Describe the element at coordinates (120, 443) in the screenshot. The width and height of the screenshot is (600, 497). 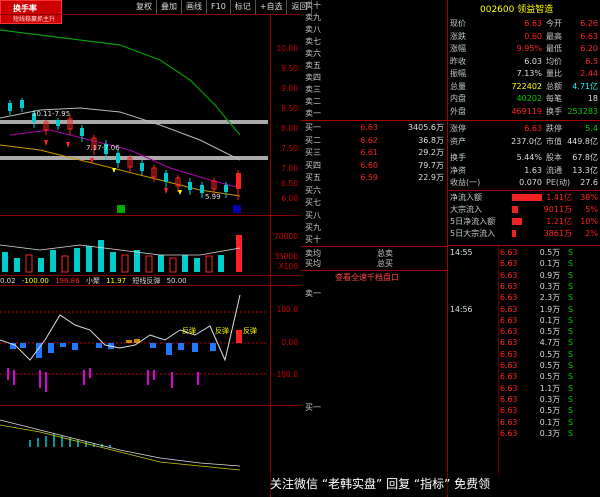
I see `macd-dif` at that location.